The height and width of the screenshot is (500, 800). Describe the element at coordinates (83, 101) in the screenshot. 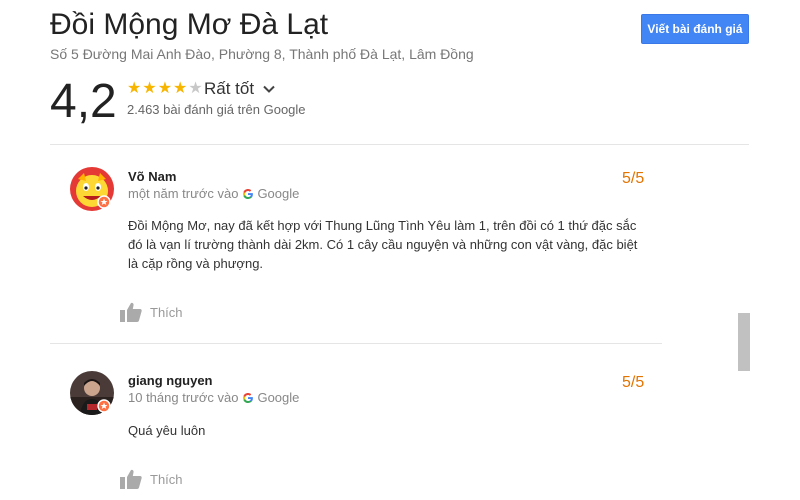

I see `average-rating: 4,2` at that location.